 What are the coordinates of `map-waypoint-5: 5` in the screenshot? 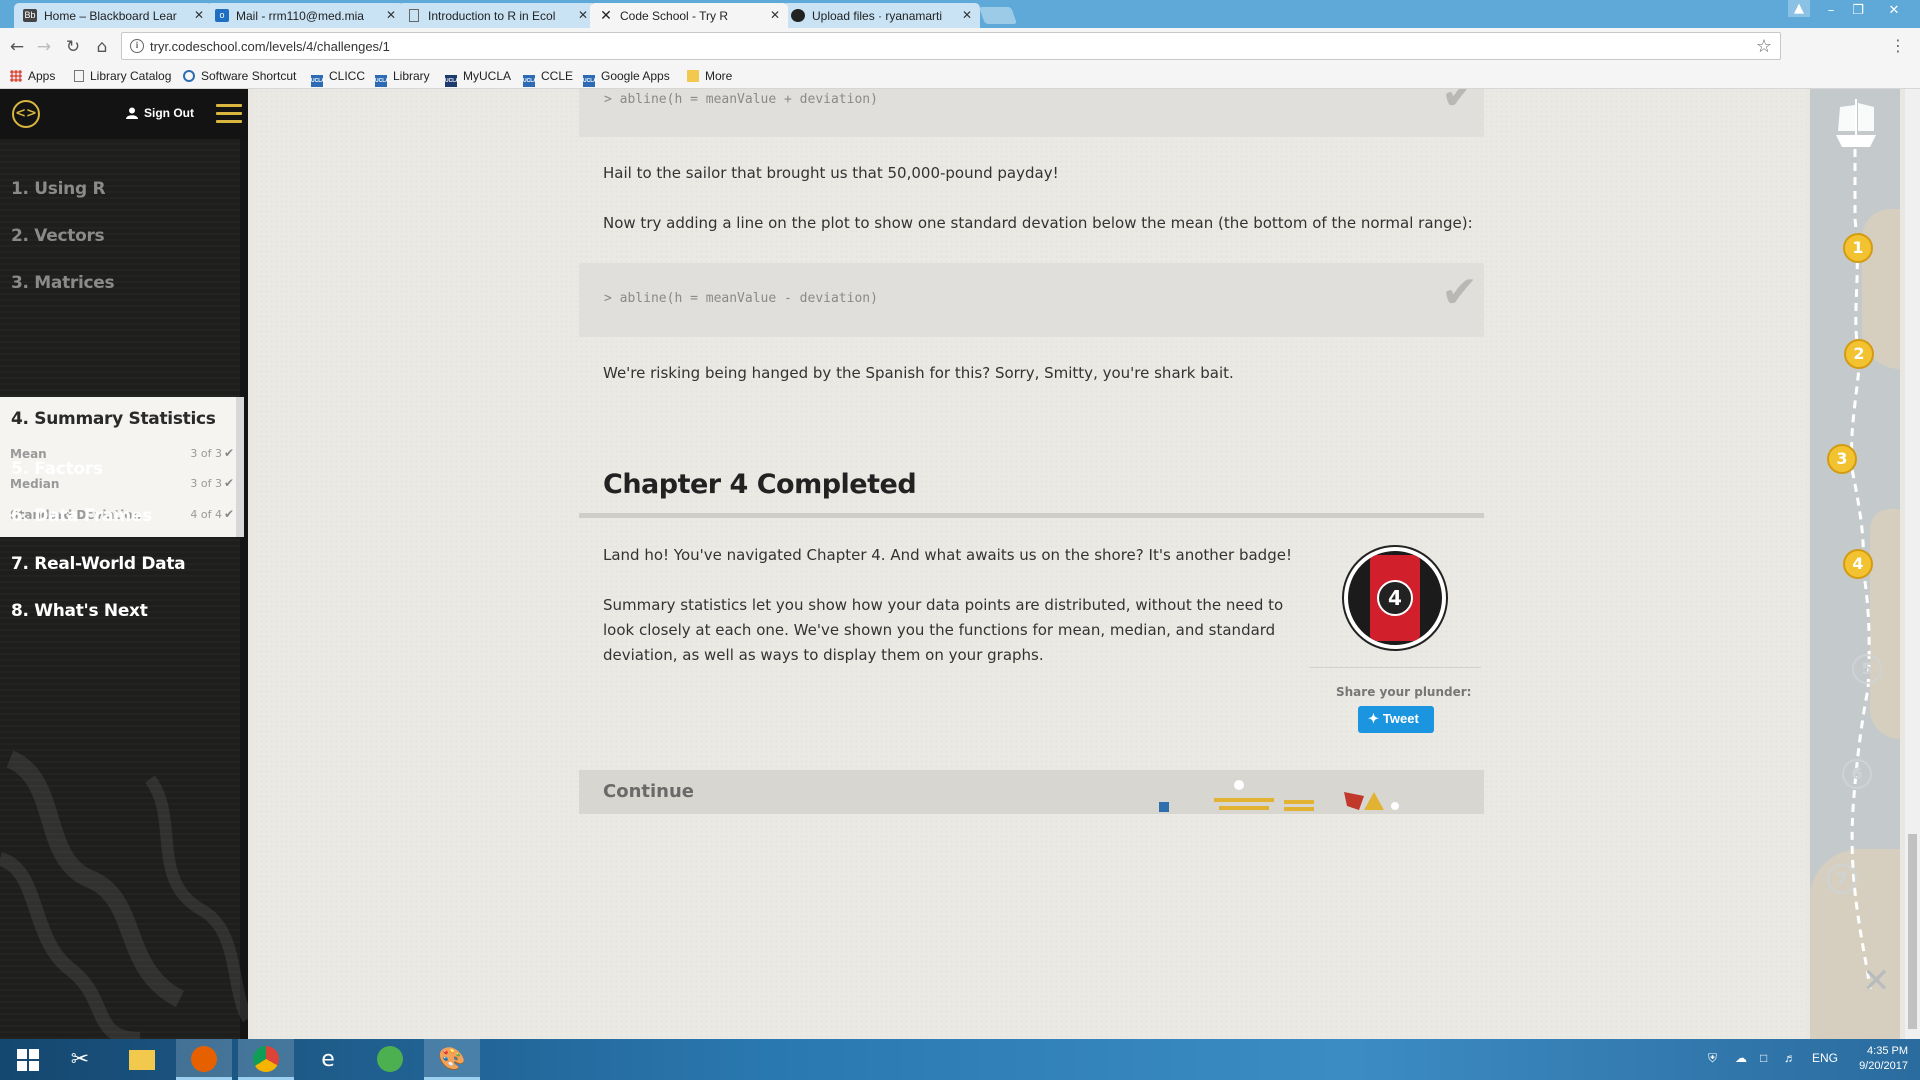 It's located at (1867, 669).